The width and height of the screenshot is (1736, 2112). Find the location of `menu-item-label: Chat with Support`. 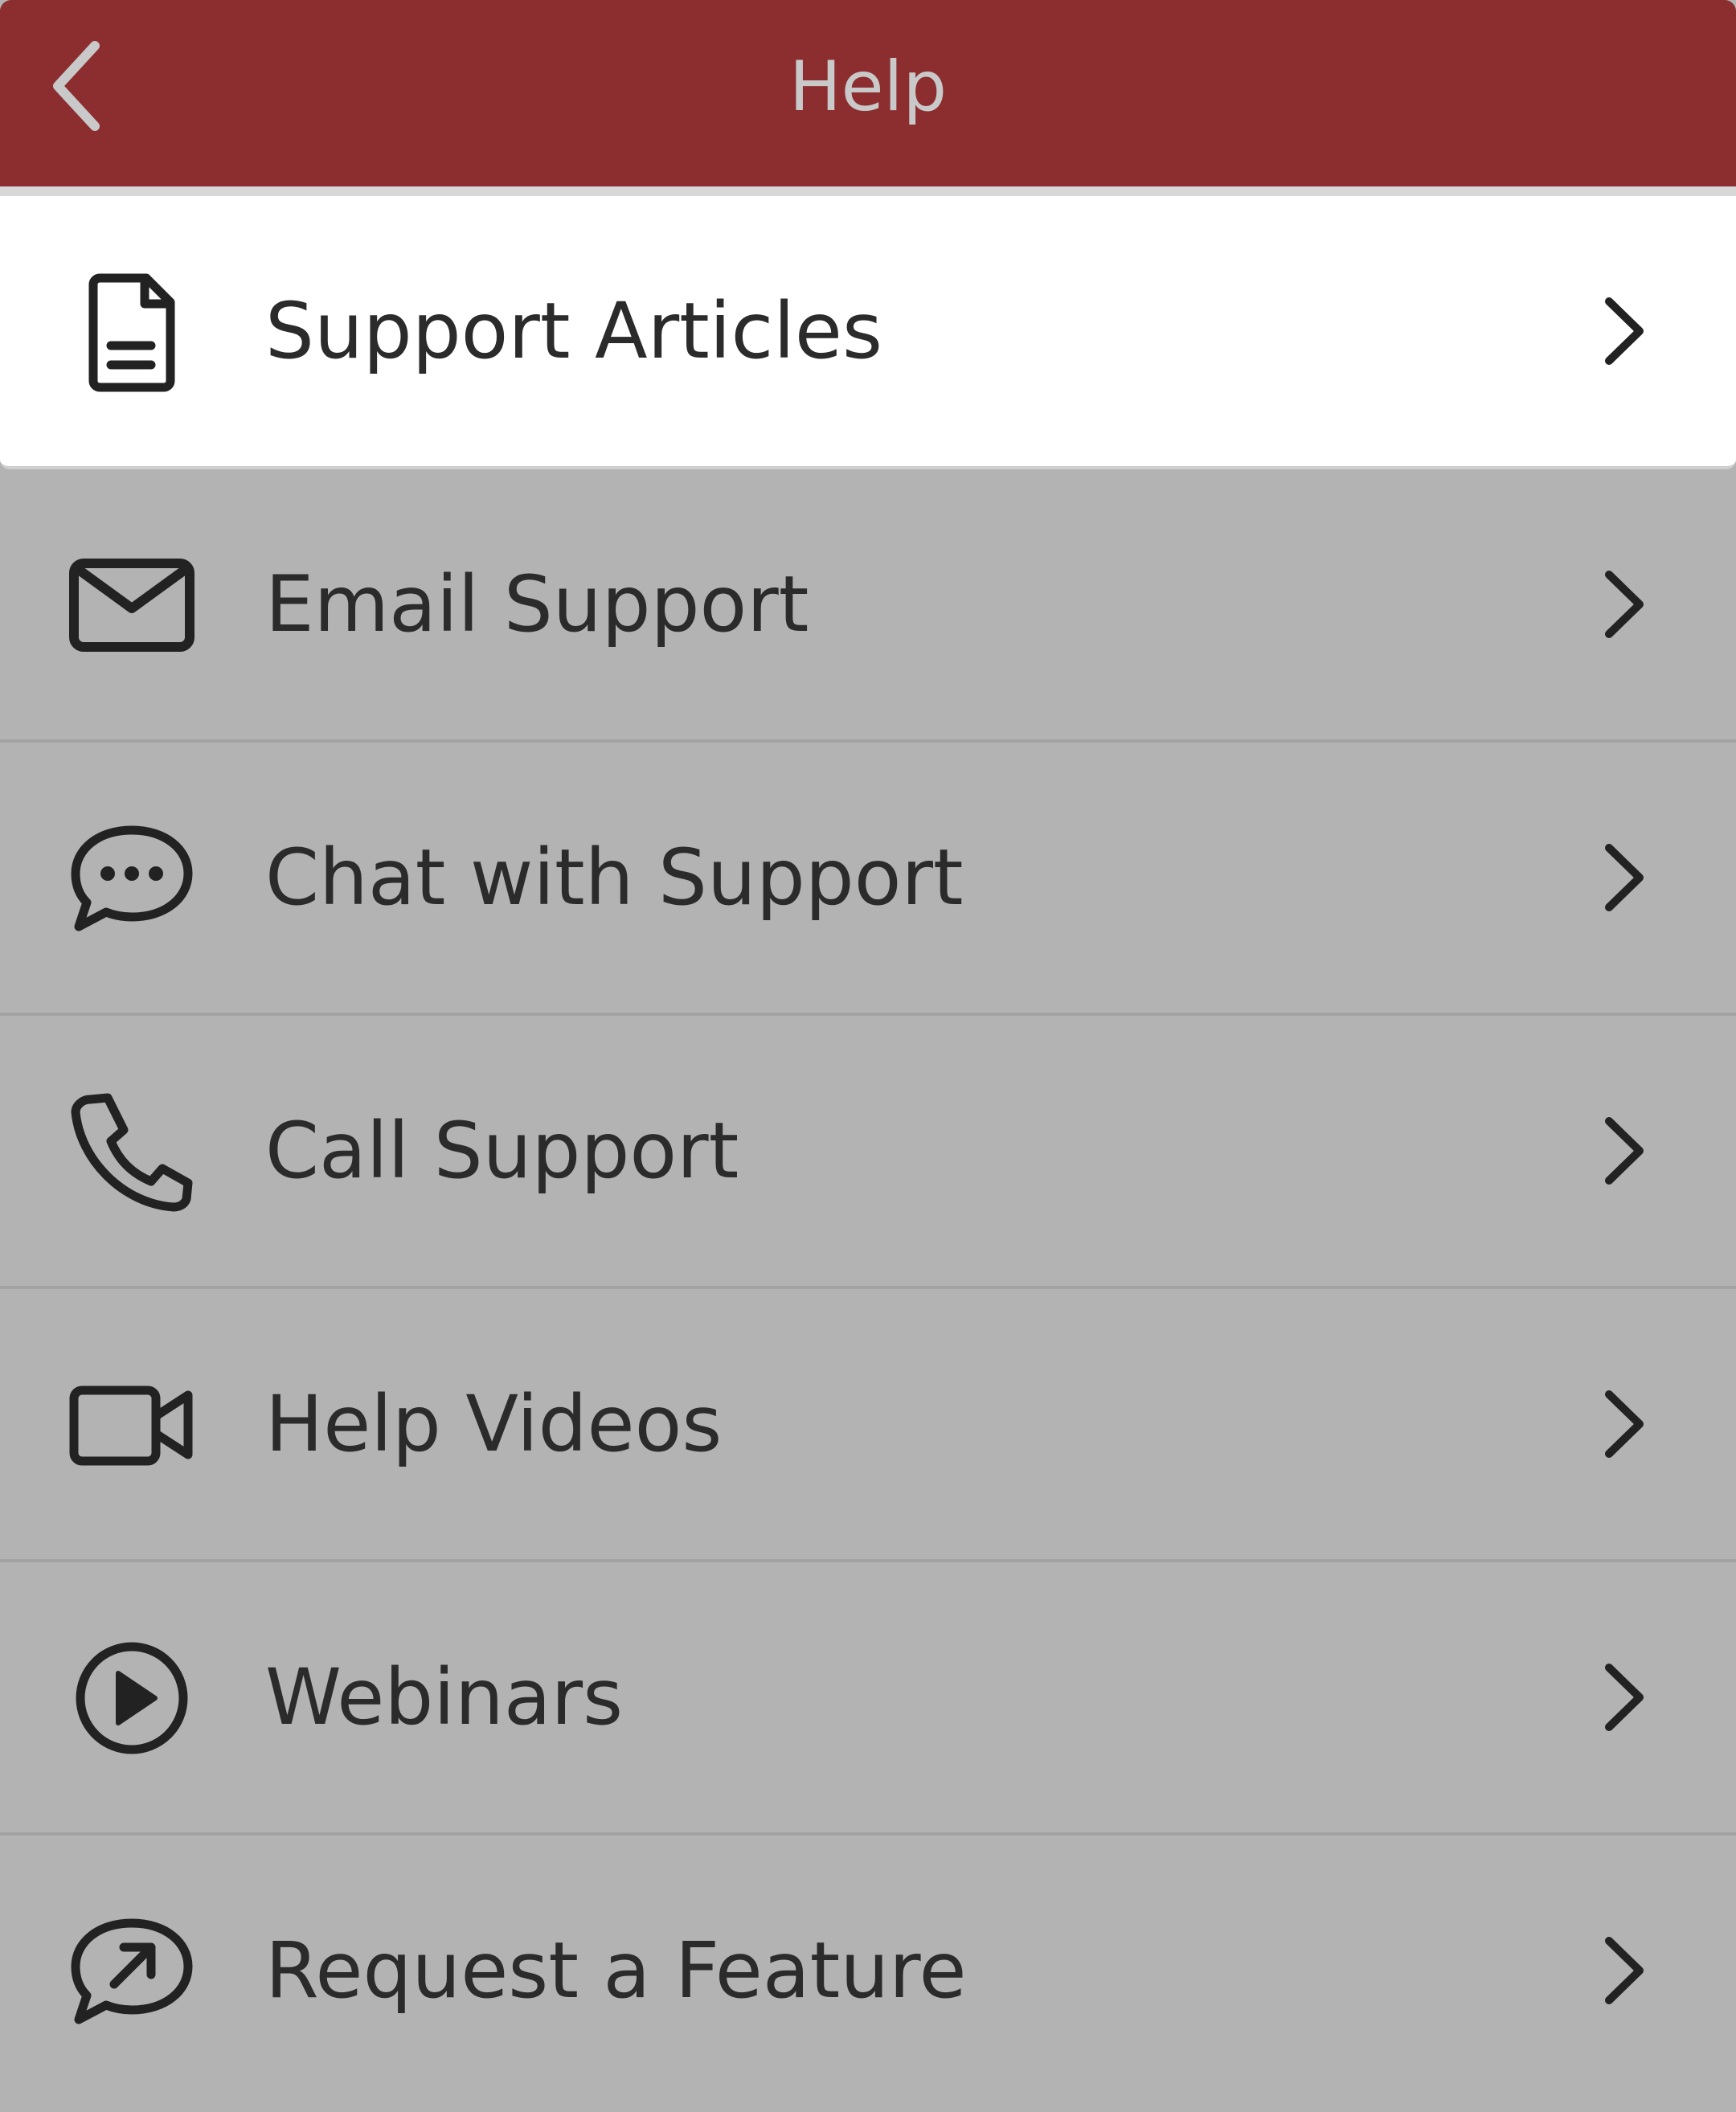

menu-item-label: Chat with Support is located at coordinates (614, 878).